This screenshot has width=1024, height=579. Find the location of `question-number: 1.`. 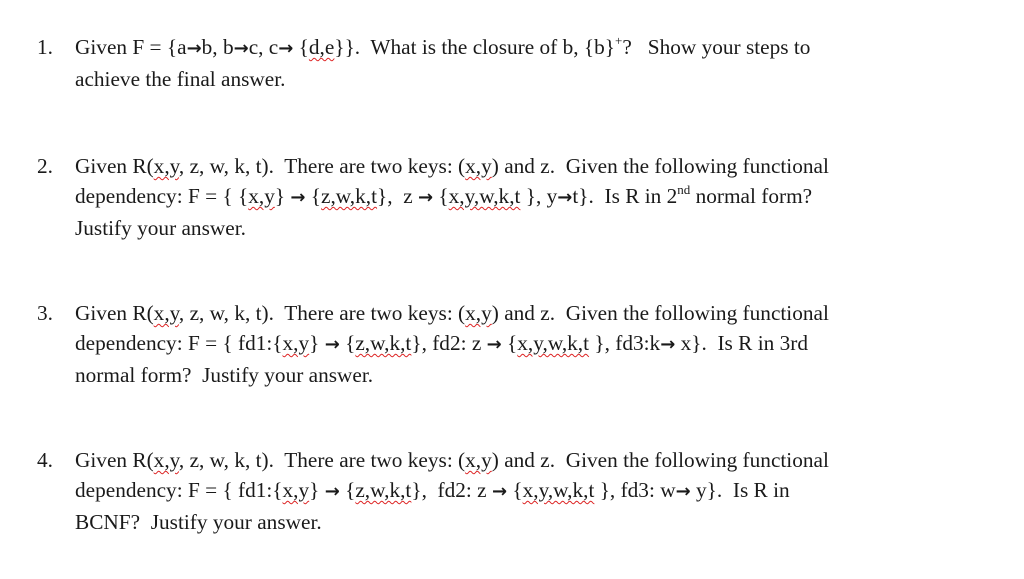

question-number: 1. is located at coordinates (45, 47).